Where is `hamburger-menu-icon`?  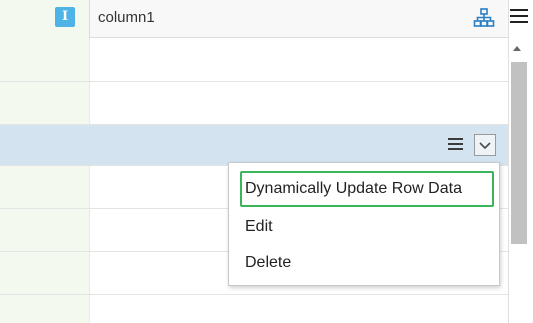 hamburger-menu-icon is located at coordinates (519, 17).